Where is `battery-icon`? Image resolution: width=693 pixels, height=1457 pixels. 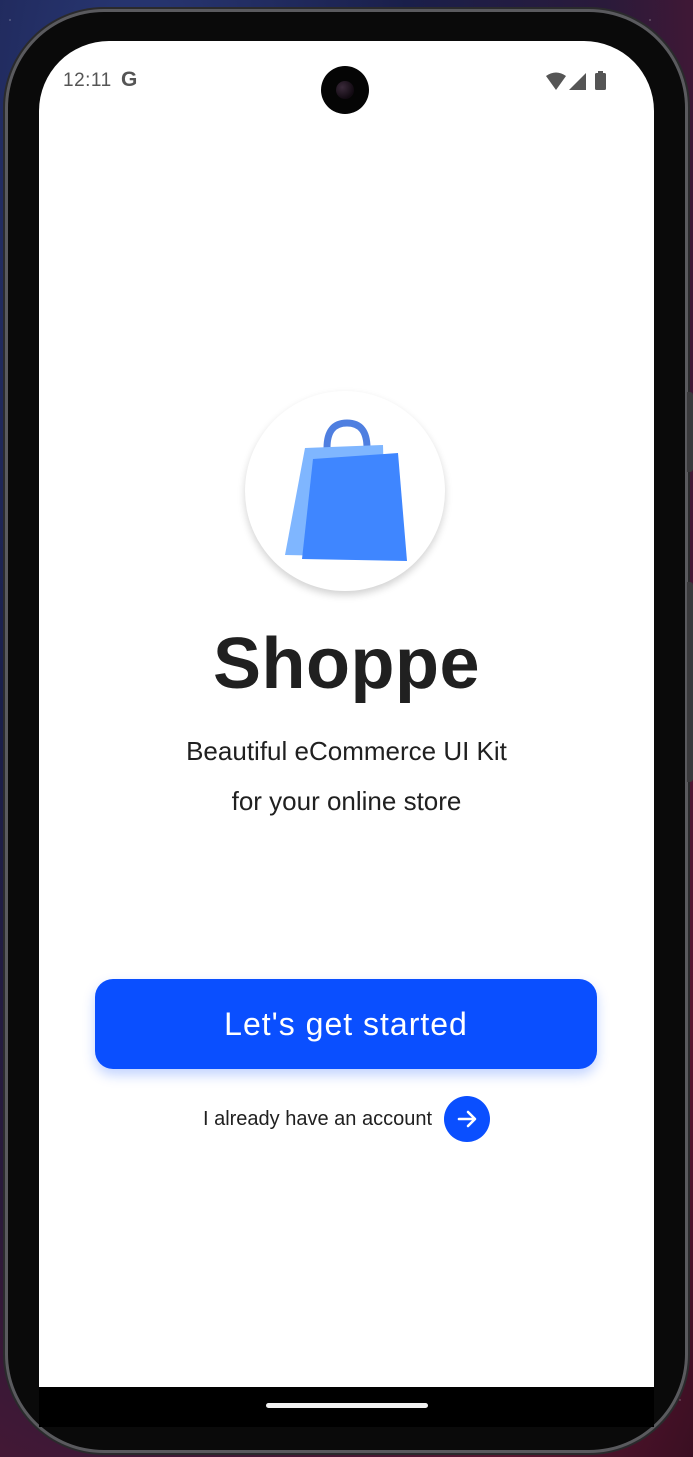 battery-icon is located at coordinates (600, 81).